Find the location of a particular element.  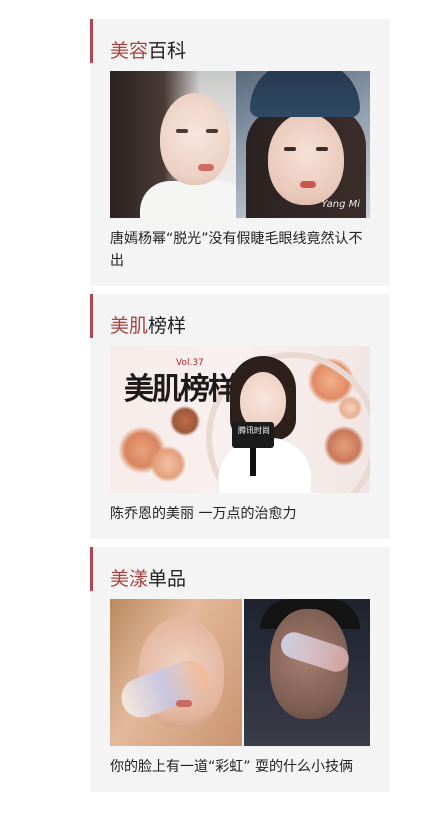

article-caption: 唐嫣杨幂“脱光”没有假睫毛眼线竟然认不出 is located at coordinates (240, 250).